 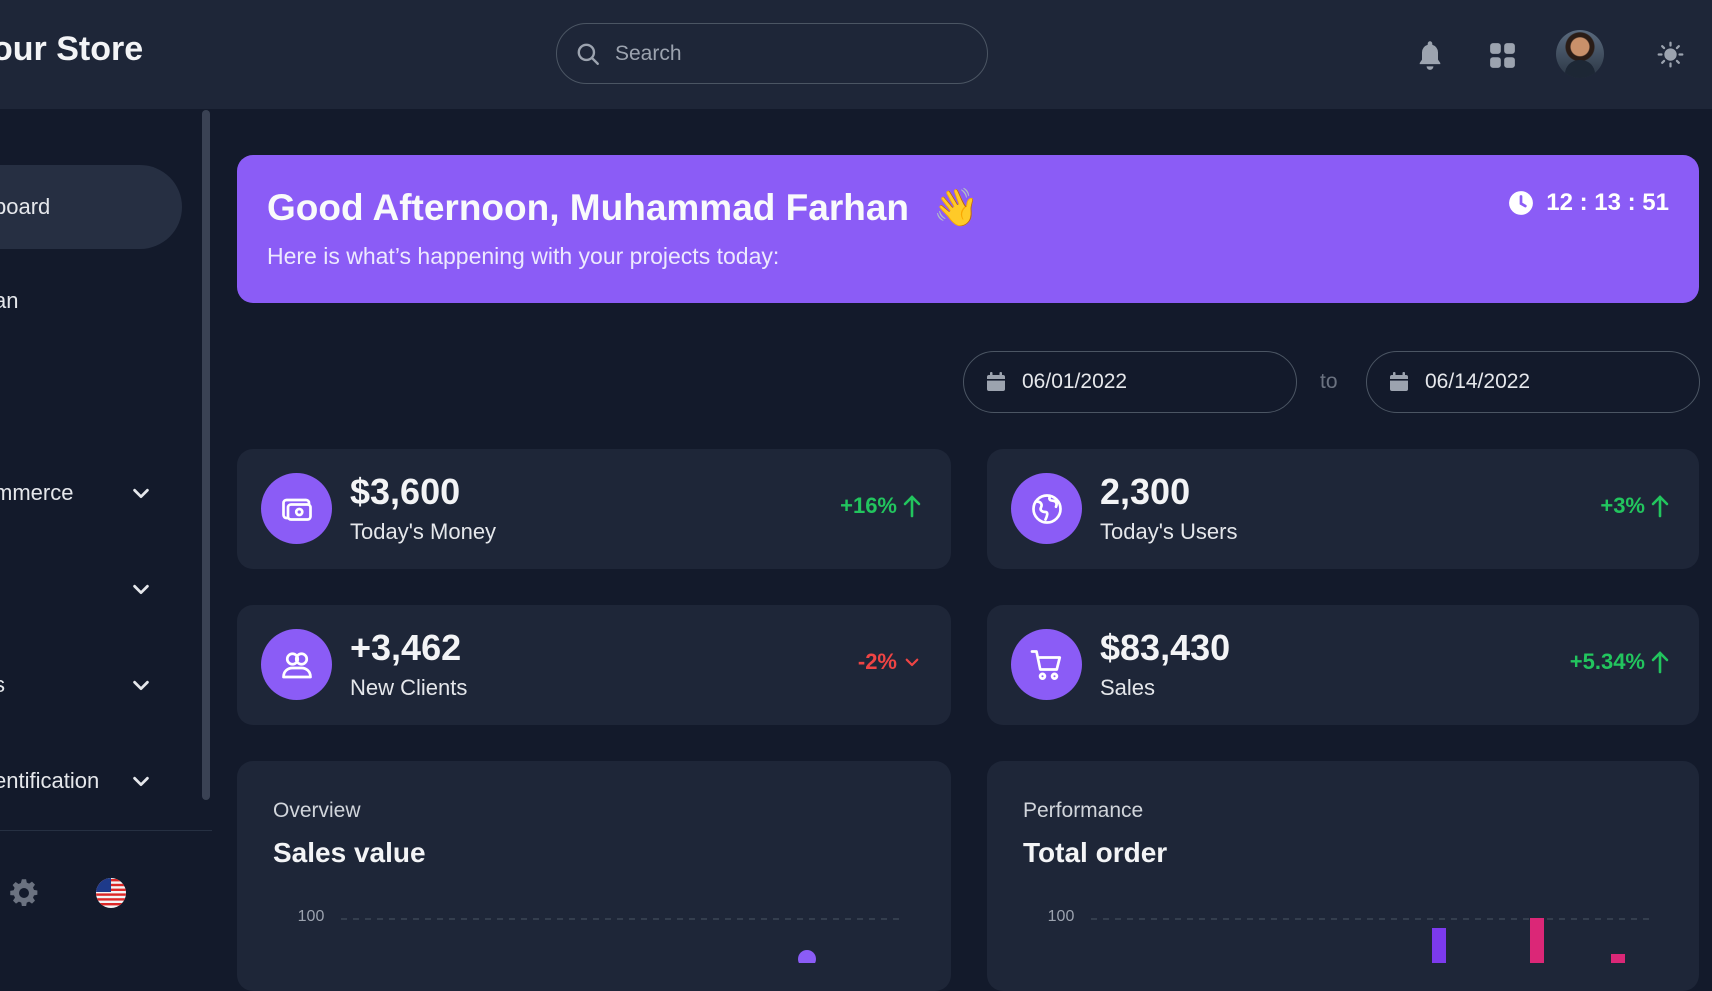 What do you see at coordinates (1343, 876) in the screenshot?
I see `total-order-panel: Performance Total order 100` at bounding box center [1343, 876].